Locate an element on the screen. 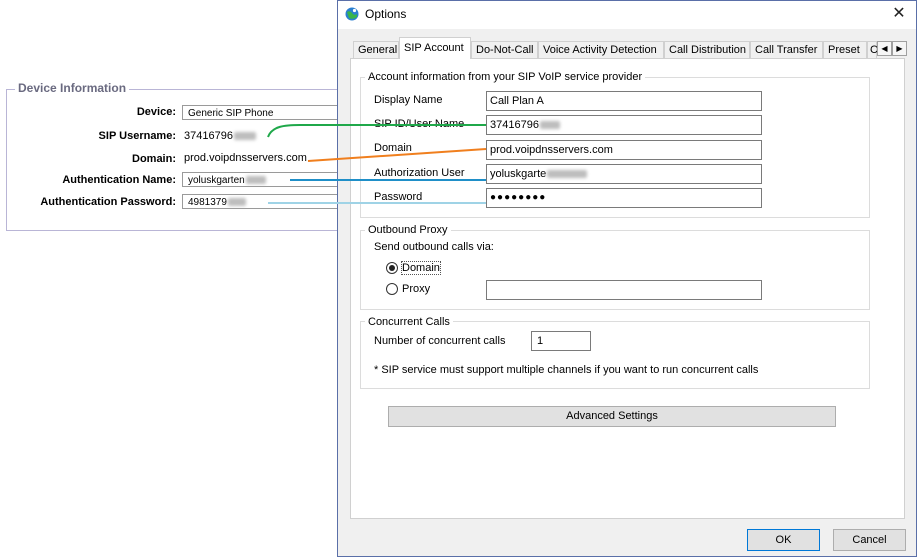 The height and width of the screenshot is (558, 921). sip-username-value: 37416796 is located at coordinates (220, 136).